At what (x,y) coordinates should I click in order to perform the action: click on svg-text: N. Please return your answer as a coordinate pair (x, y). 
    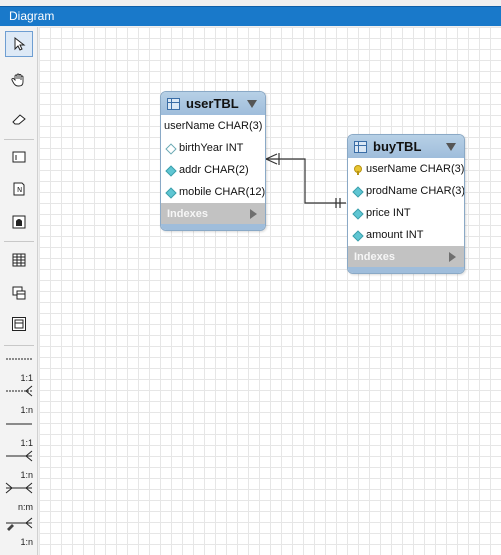
    Looking at the image, I should click on (19, 190).